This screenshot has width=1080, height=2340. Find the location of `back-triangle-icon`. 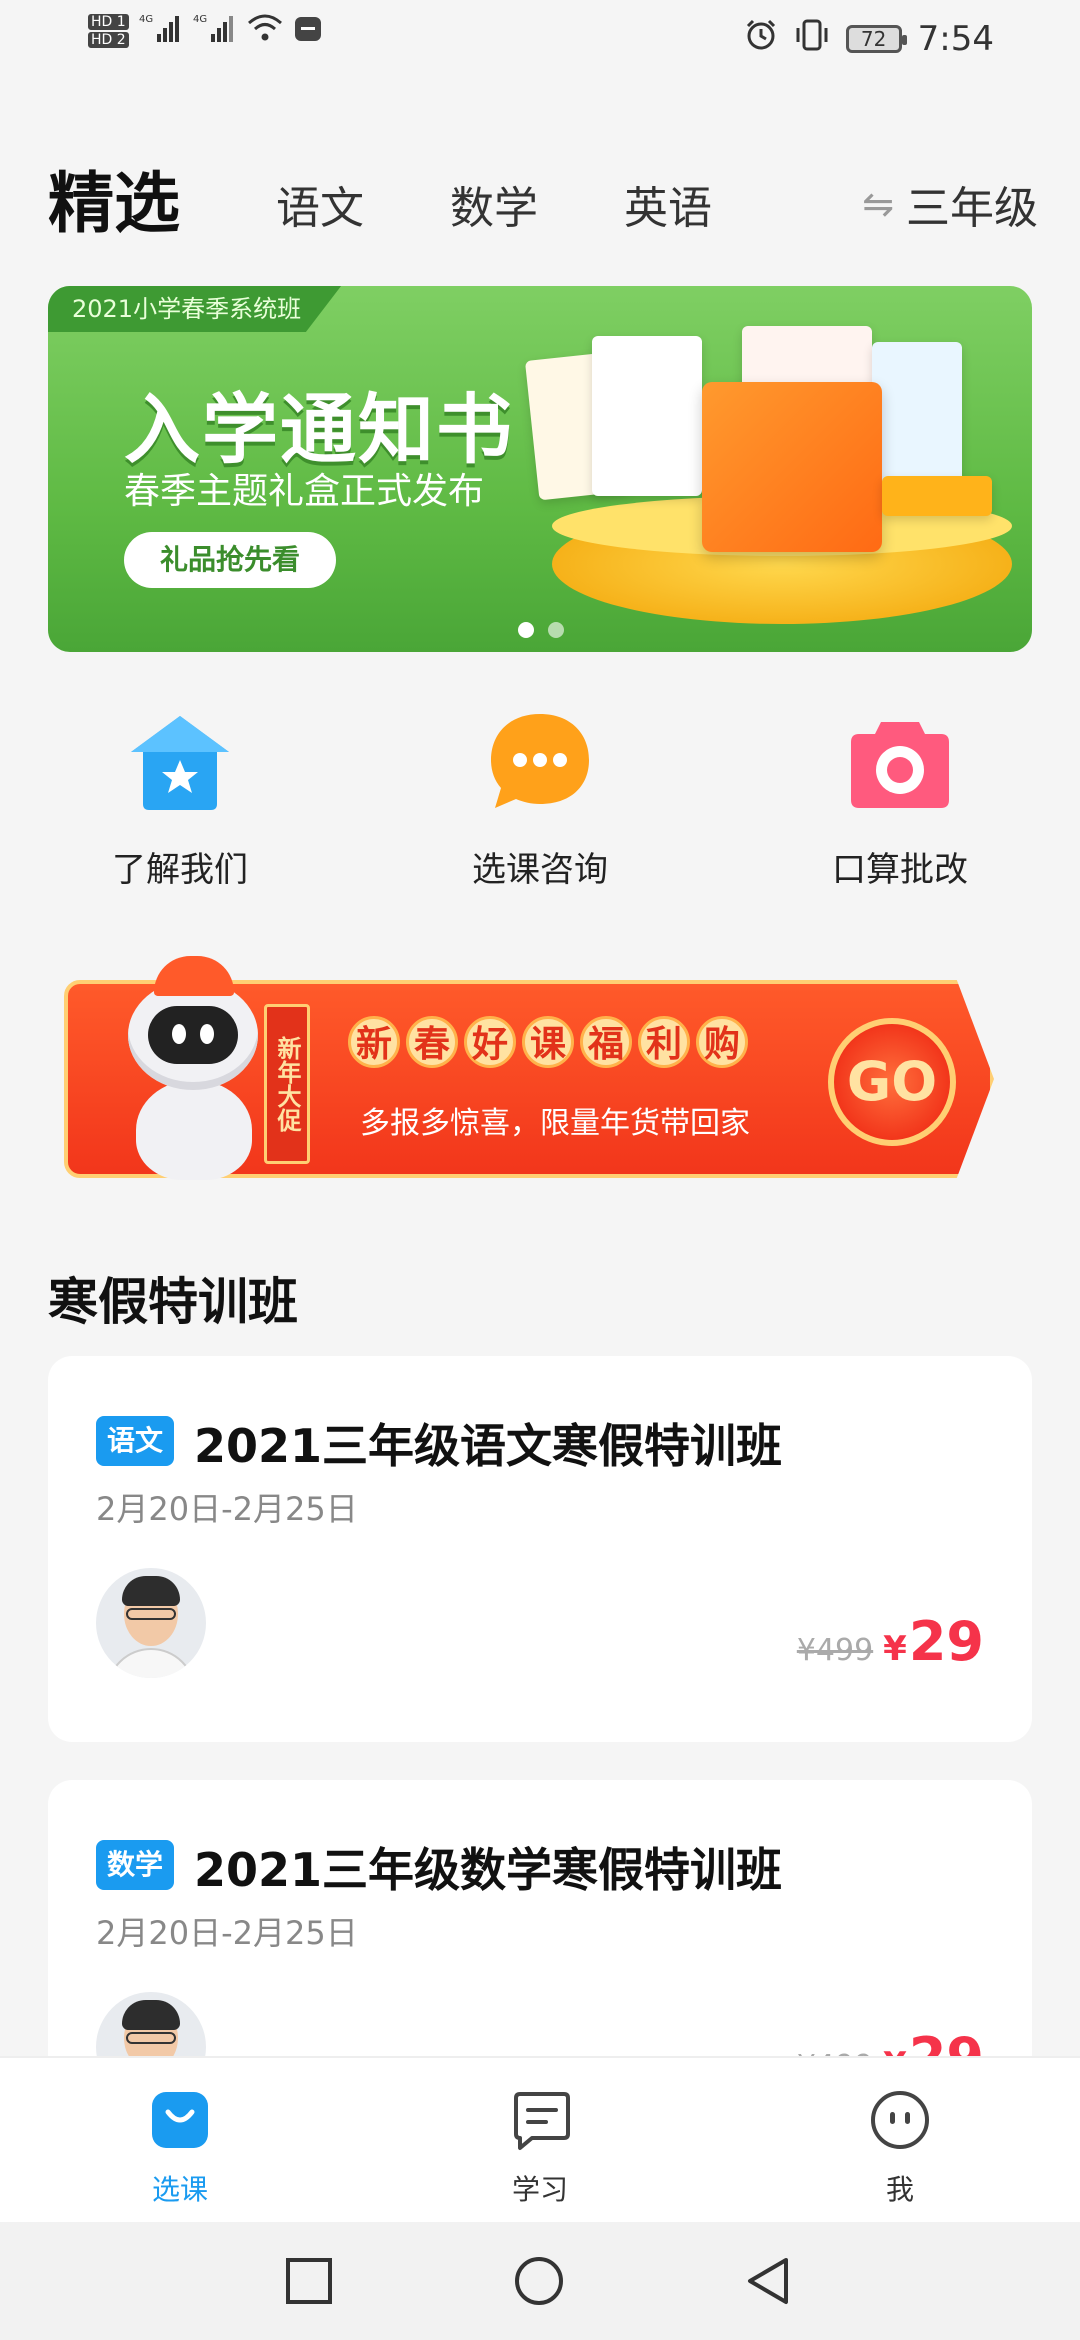

back-triangle-icon is located at coordinates (769, 2281).